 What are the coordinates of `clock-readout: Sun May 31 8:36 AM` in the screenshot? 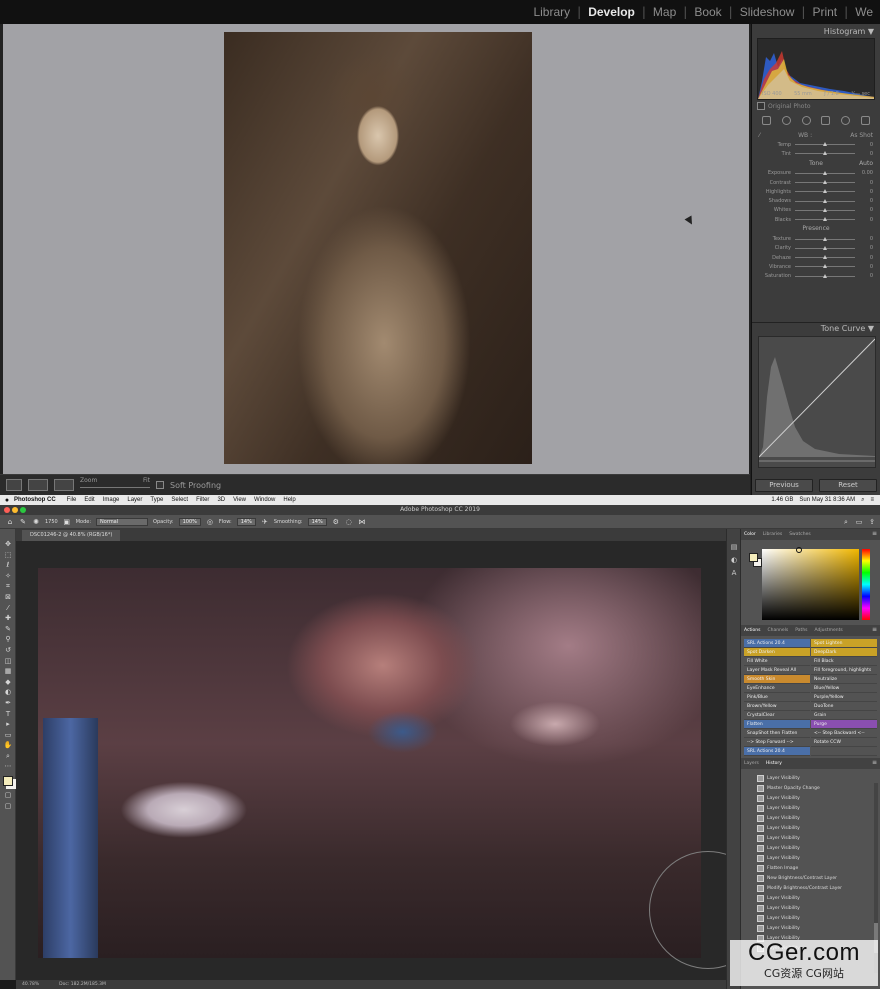 It's located at (827, 500).